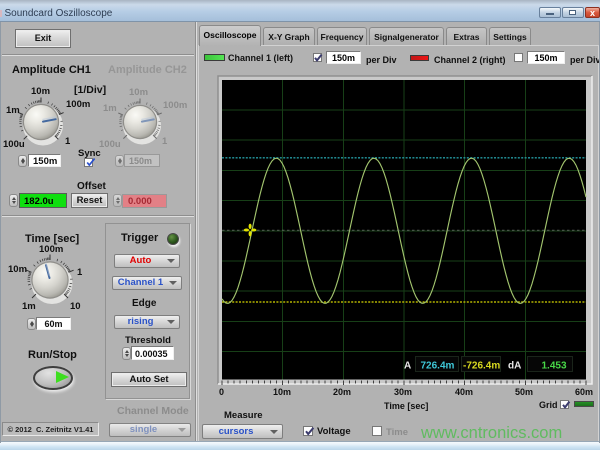 Image resolution: width=600 pixels, height=450 pixels. What do you see at coordinates (481, 366) in the screenshot?
I see `svg-text: -726.4m` at bounding box center [481, 366].